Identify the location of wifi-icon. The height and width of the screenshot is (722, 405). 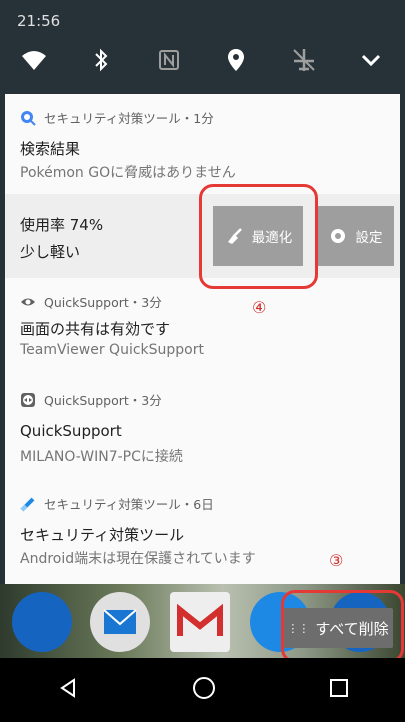
(34, 60).